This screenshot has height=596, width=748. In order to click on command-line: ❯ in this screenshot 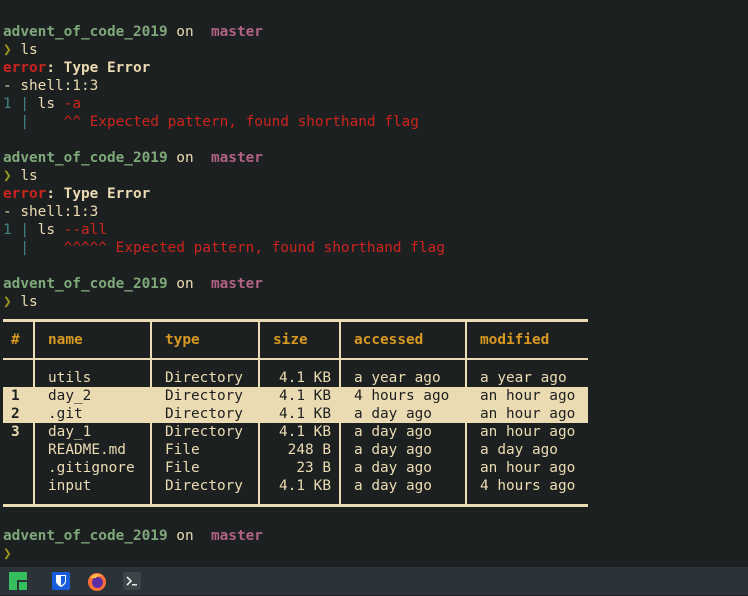, I will do `click(133, 554)`.